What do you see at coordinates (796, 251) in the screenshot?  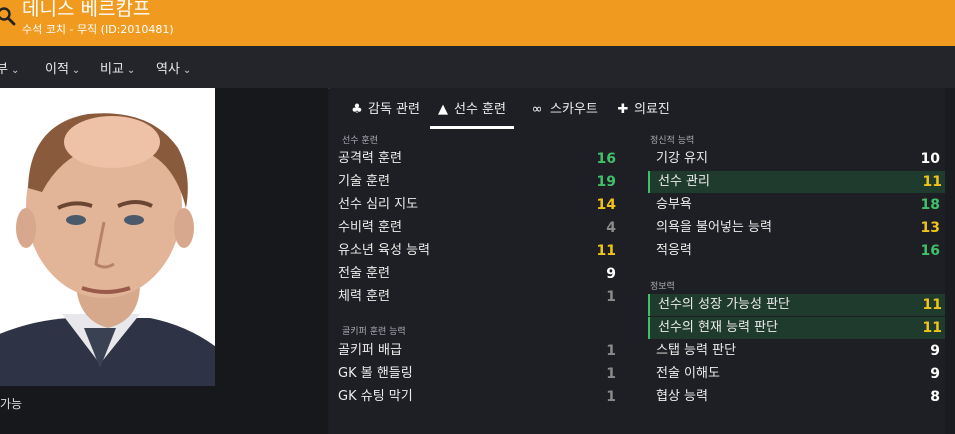 I see `attribute-row: 적응력 16` at bounding box center [796, 251].